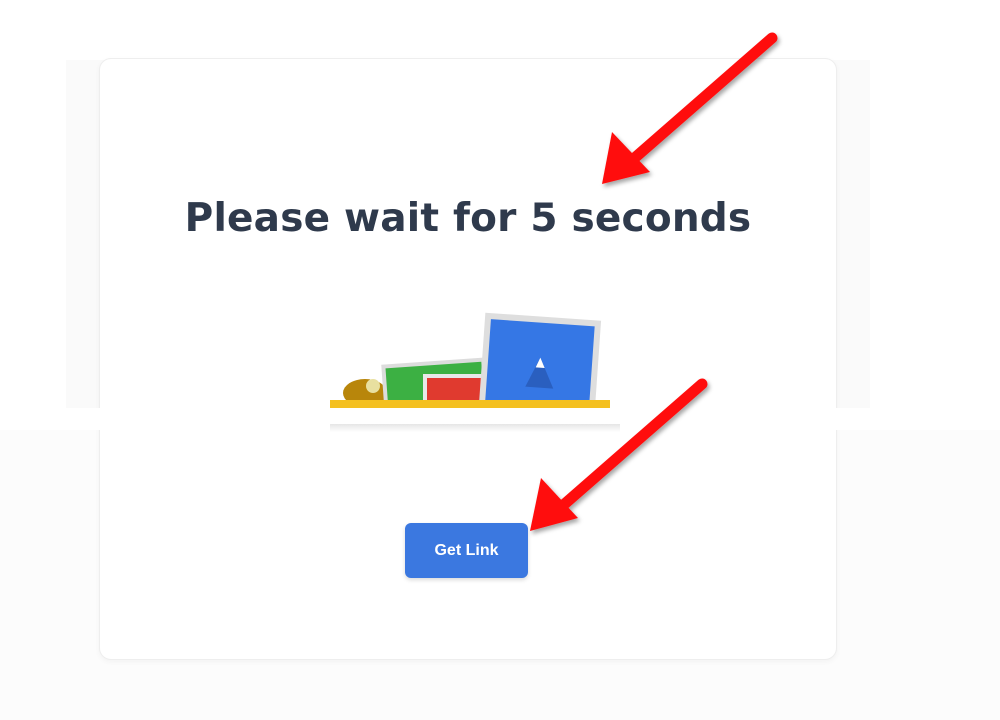 This screenshot has width=1000, height=720. Describe the element at coordinates (475, 428) in the screenshot. I see `divider` at that location.